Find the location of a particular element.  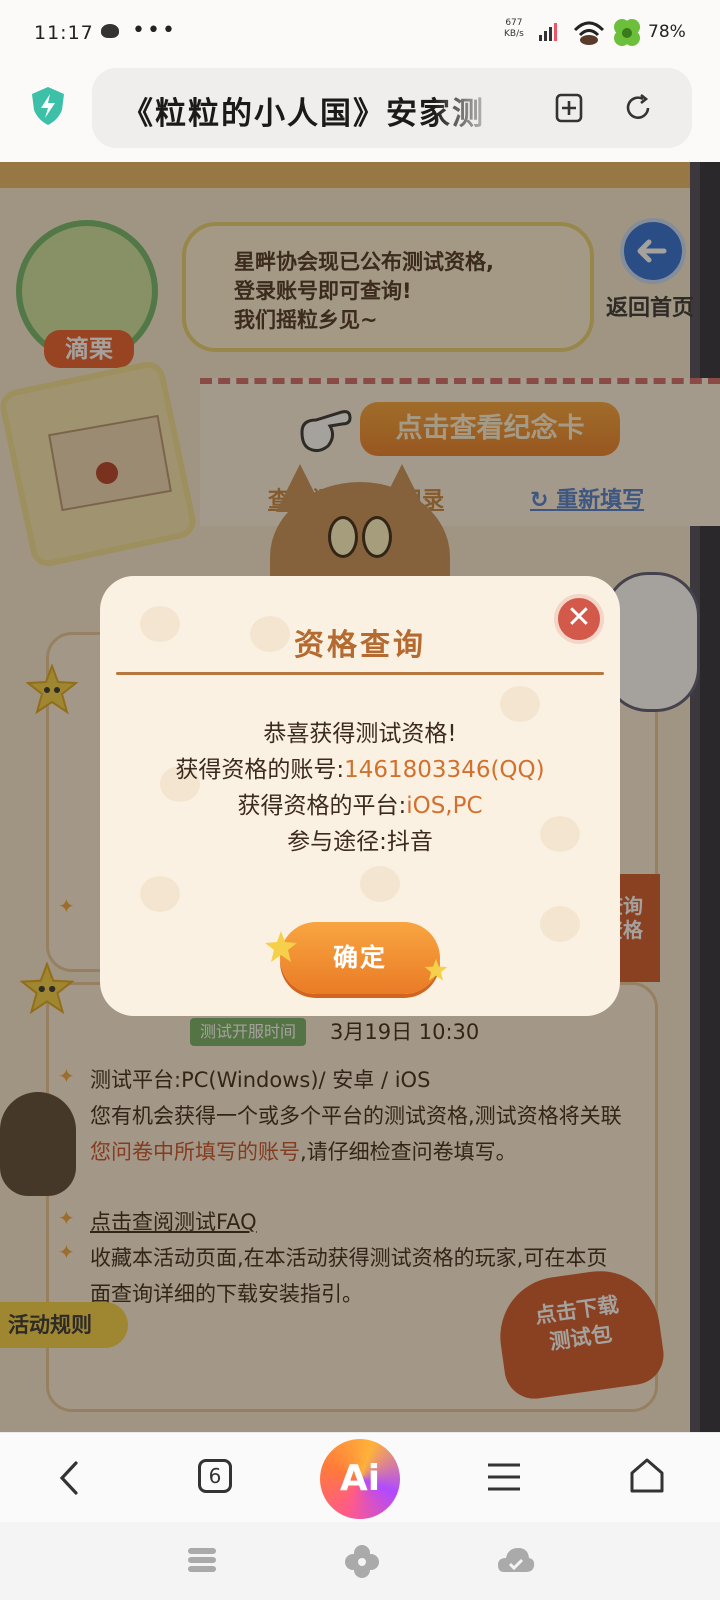

back-icon is located at coordinates (69, 1478).